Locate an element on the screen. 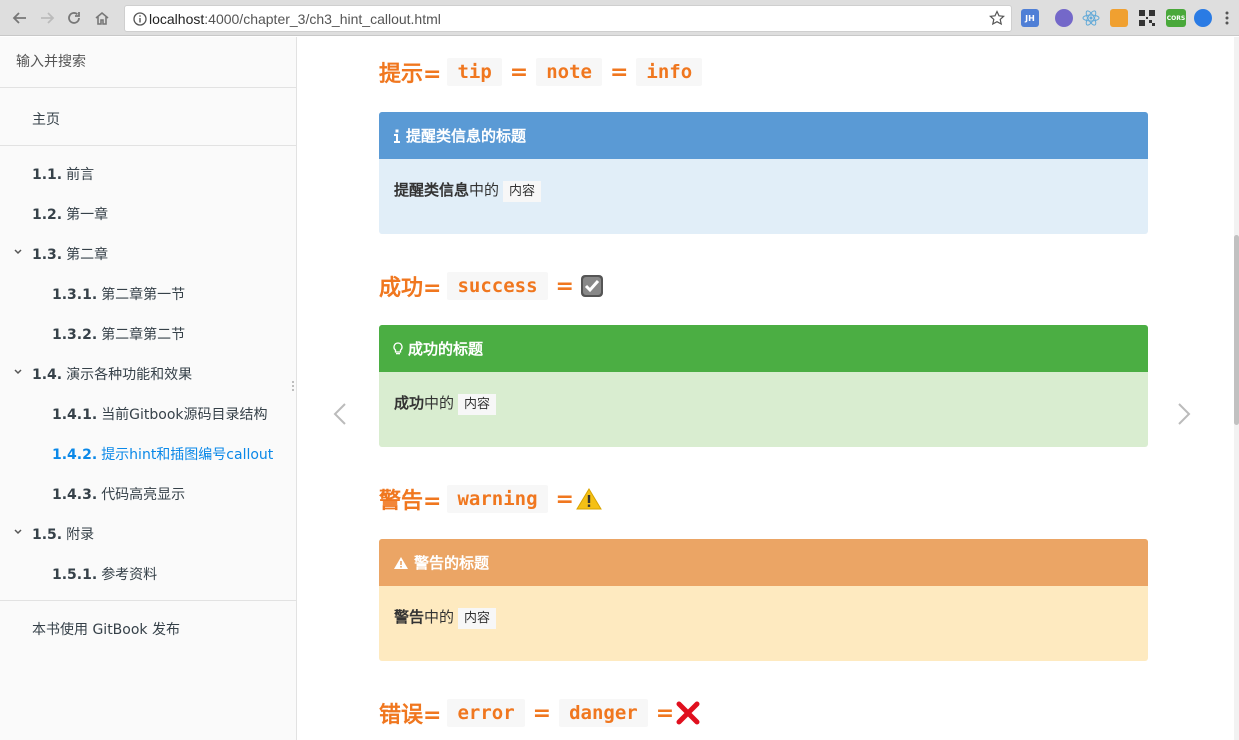  forward-button is located at coordinates (47, 18).